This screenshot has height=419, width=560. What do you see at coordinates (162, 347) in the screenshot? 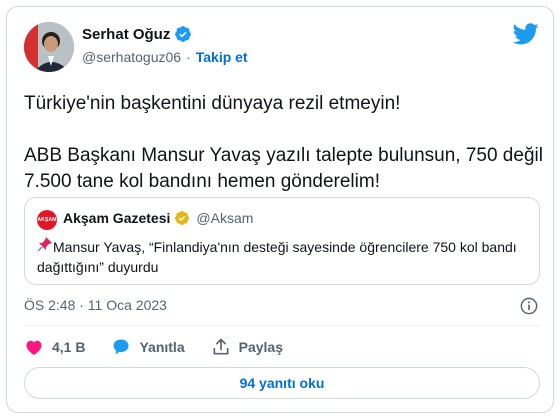
I see `reply-label: Yanıtla` at bounding box center [162, 347].